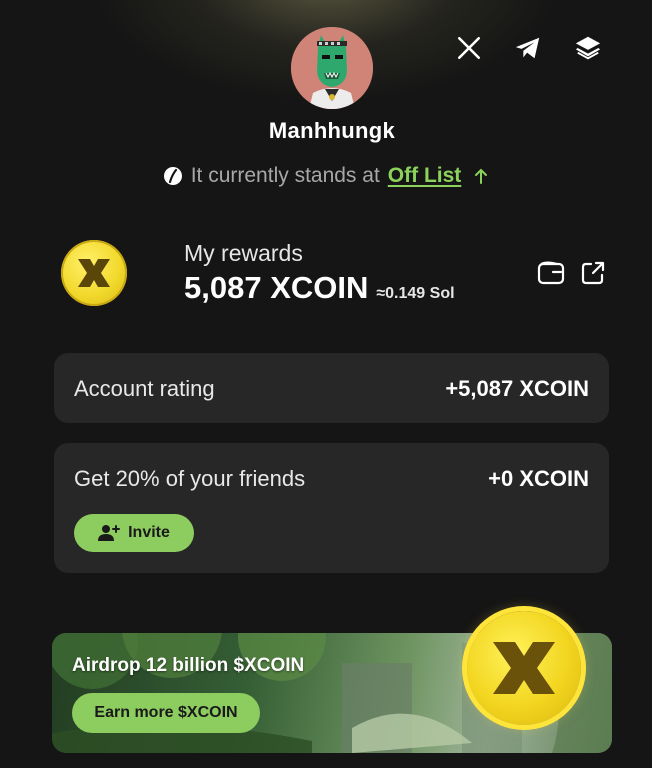 The width and height of the screenshot is (652, 768). Describe the element at coordinates (331, 508) in the screenshot. I see `referral-card: Get 20% of your friends +0 XCOIN Invite` at that location.